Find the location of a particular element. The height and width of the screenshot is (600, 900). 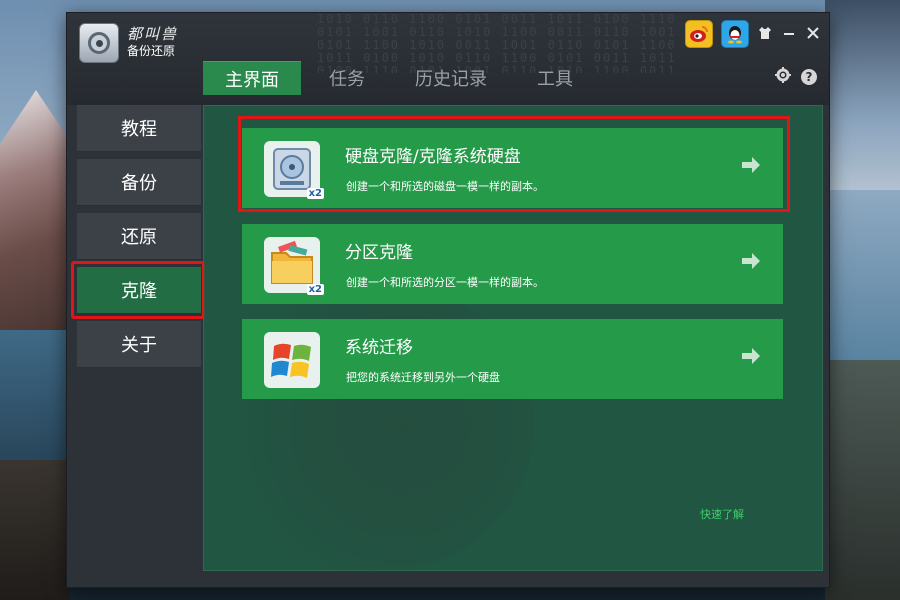

sidebar-item-clone: 克隆 is located at coordinates (139, 290).